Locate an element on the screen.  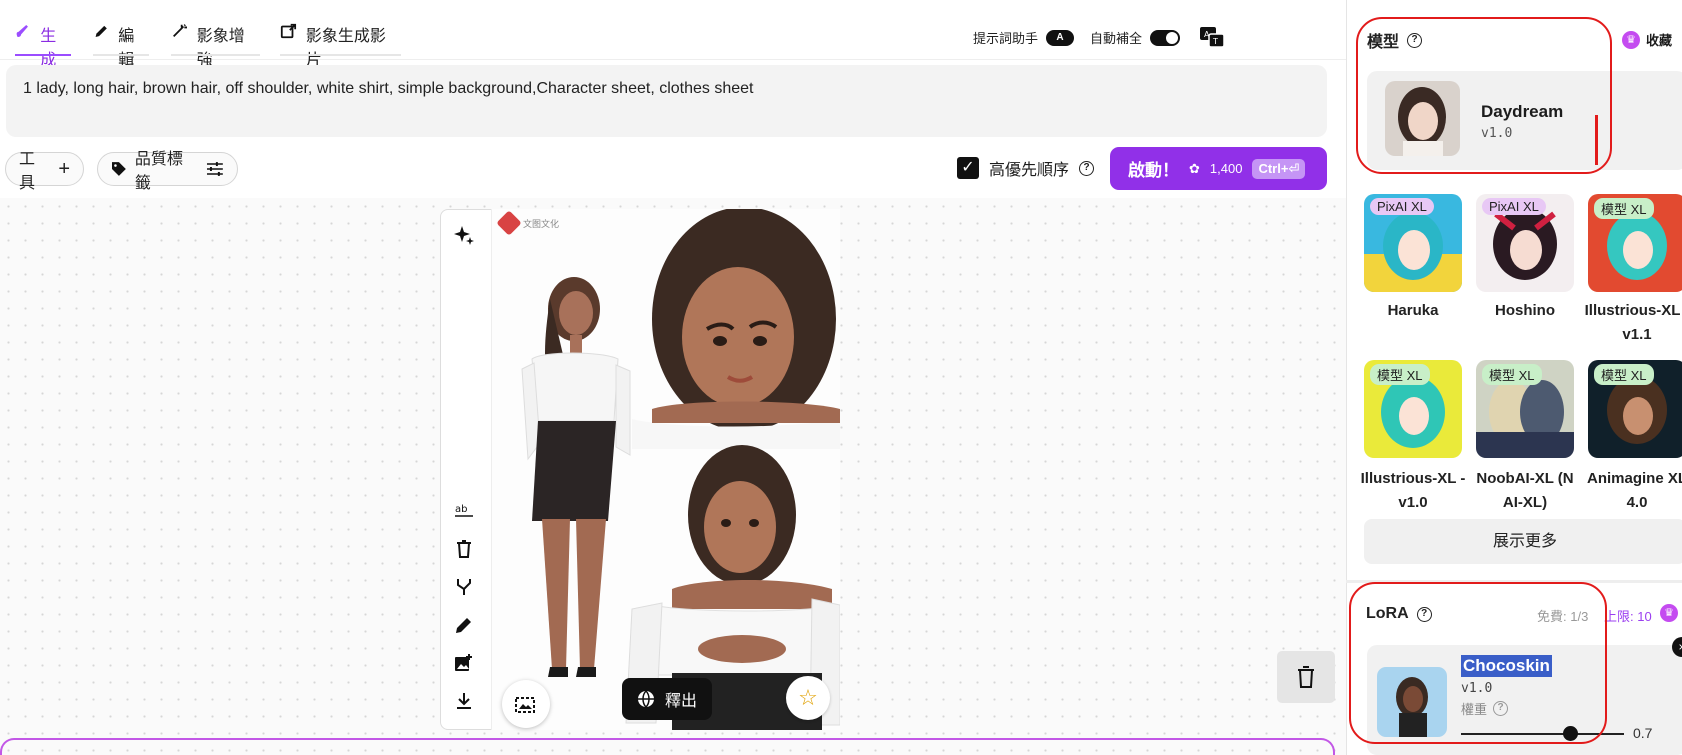
lora-limit: 上限: 10 is located at coordinates (1628, 616).